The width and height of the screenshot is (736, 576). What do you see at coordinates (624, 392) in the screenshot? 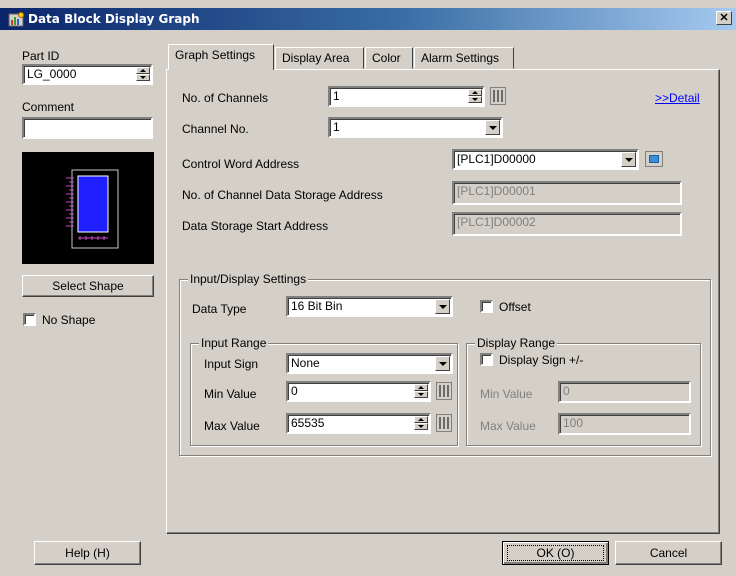
I see `display-min-field: 0` at bounding box center [624, 392].